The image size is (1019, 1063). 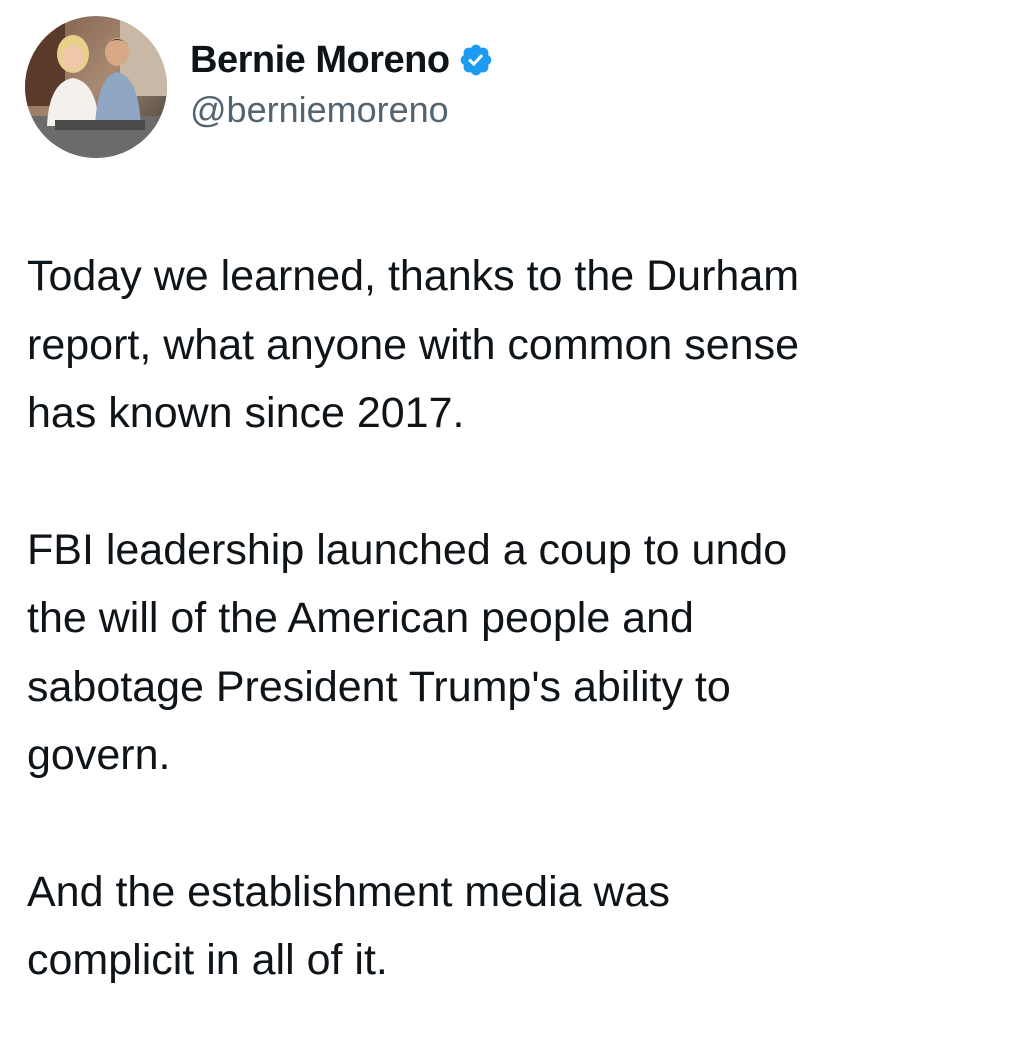 What do you see at coordinates (99, 755) in the screenshot?
I see `text-line: govern.` at bounding box center [99, 755].